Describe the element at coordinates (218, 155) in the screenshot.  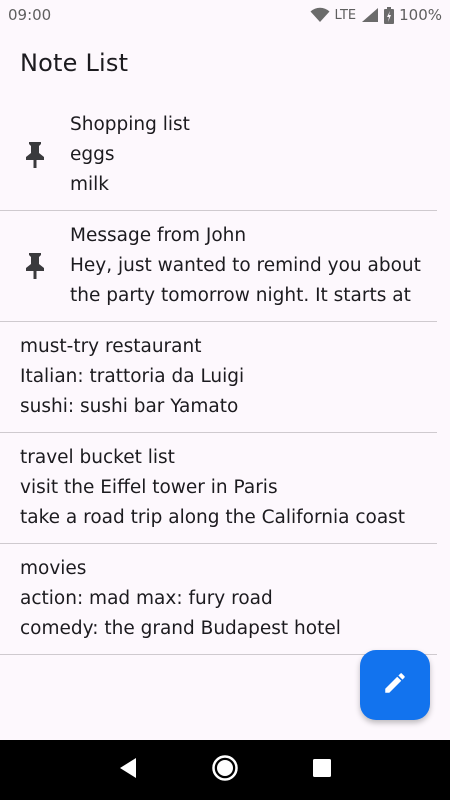
I see `note-item: Shopping list eggs milk` at that location.